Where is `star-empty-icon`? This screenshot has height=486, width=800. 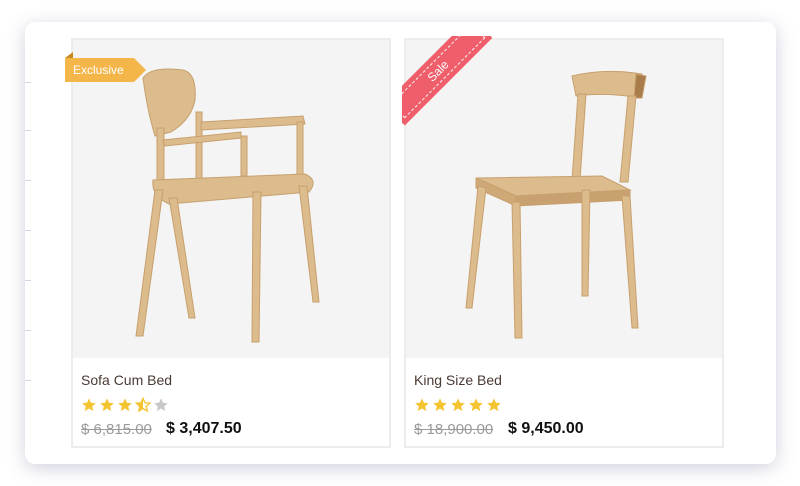 star-empty-icon is located at coordinates (161, 405).